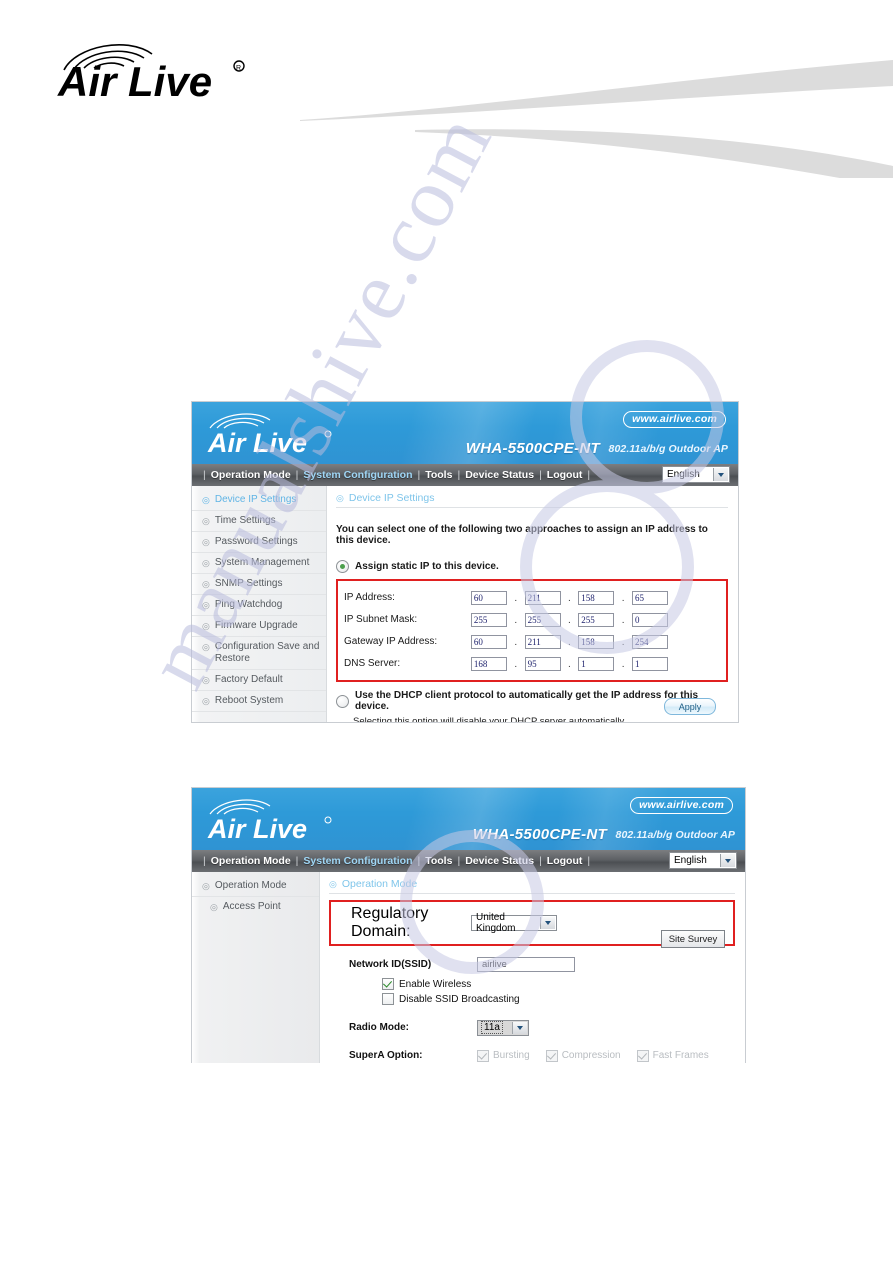  Describe the element at coordinates (488, 664) in the screenshot. I see `dns-server-octet-1: 168` at that location.